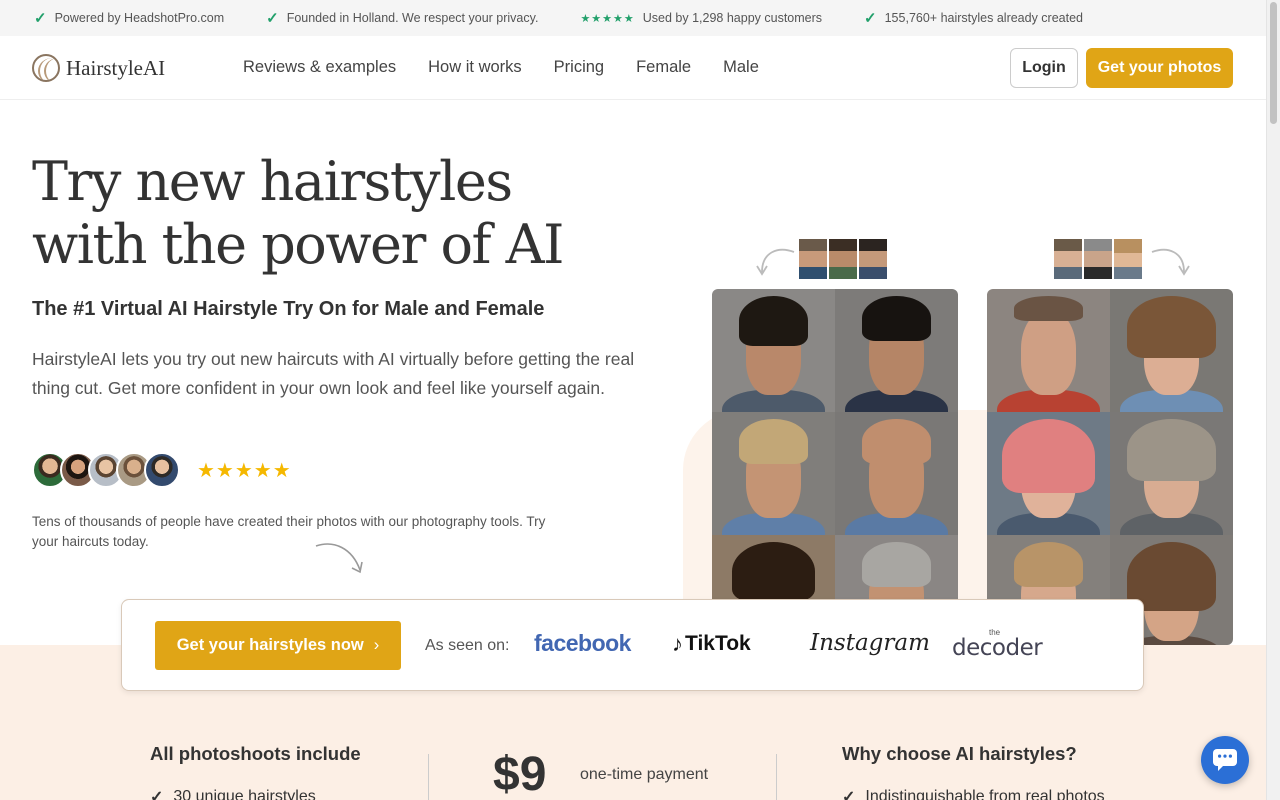 The height and width of the screenshot is (800, 1280). I want to click on female-hairstyle-gallery, so click(1110, 467).